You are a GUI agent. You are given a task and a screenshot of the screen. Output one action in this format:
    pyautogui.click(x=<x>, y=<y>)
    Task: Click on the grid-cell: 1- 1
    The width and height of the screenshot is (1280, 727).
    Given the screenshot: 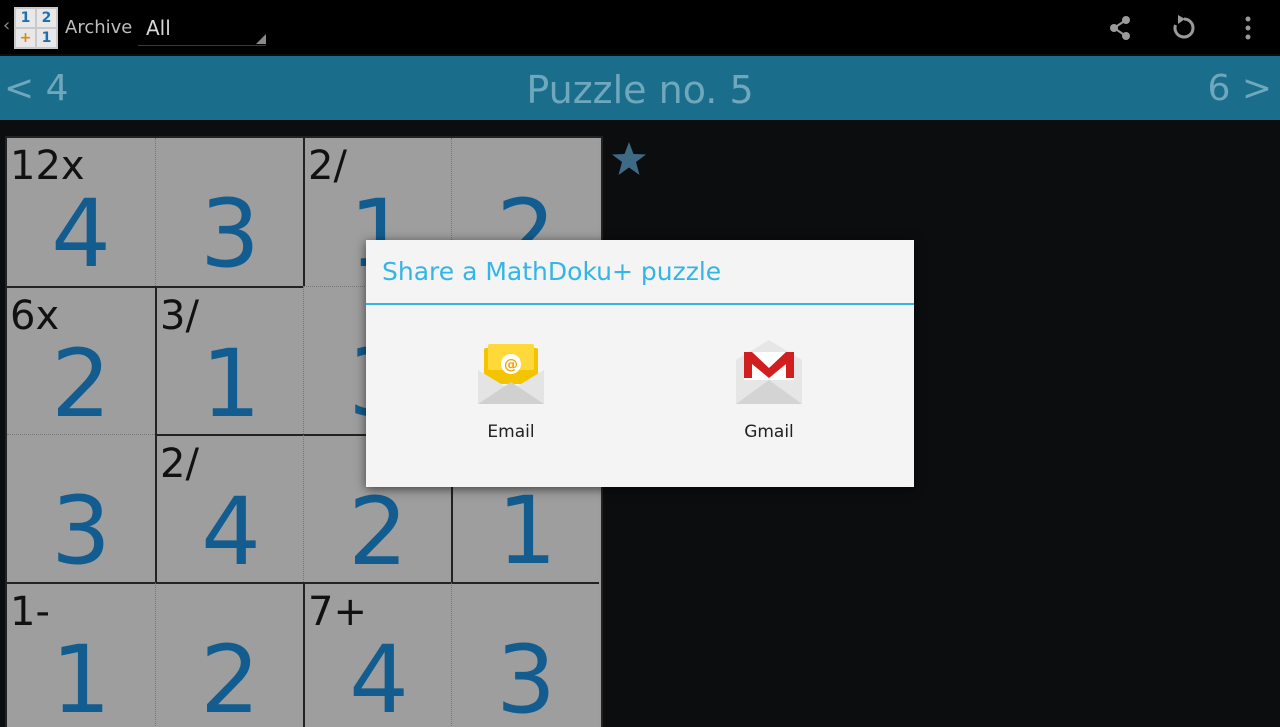 What is the action you would take?
    pyautogui.click(x=81, y=654)
    